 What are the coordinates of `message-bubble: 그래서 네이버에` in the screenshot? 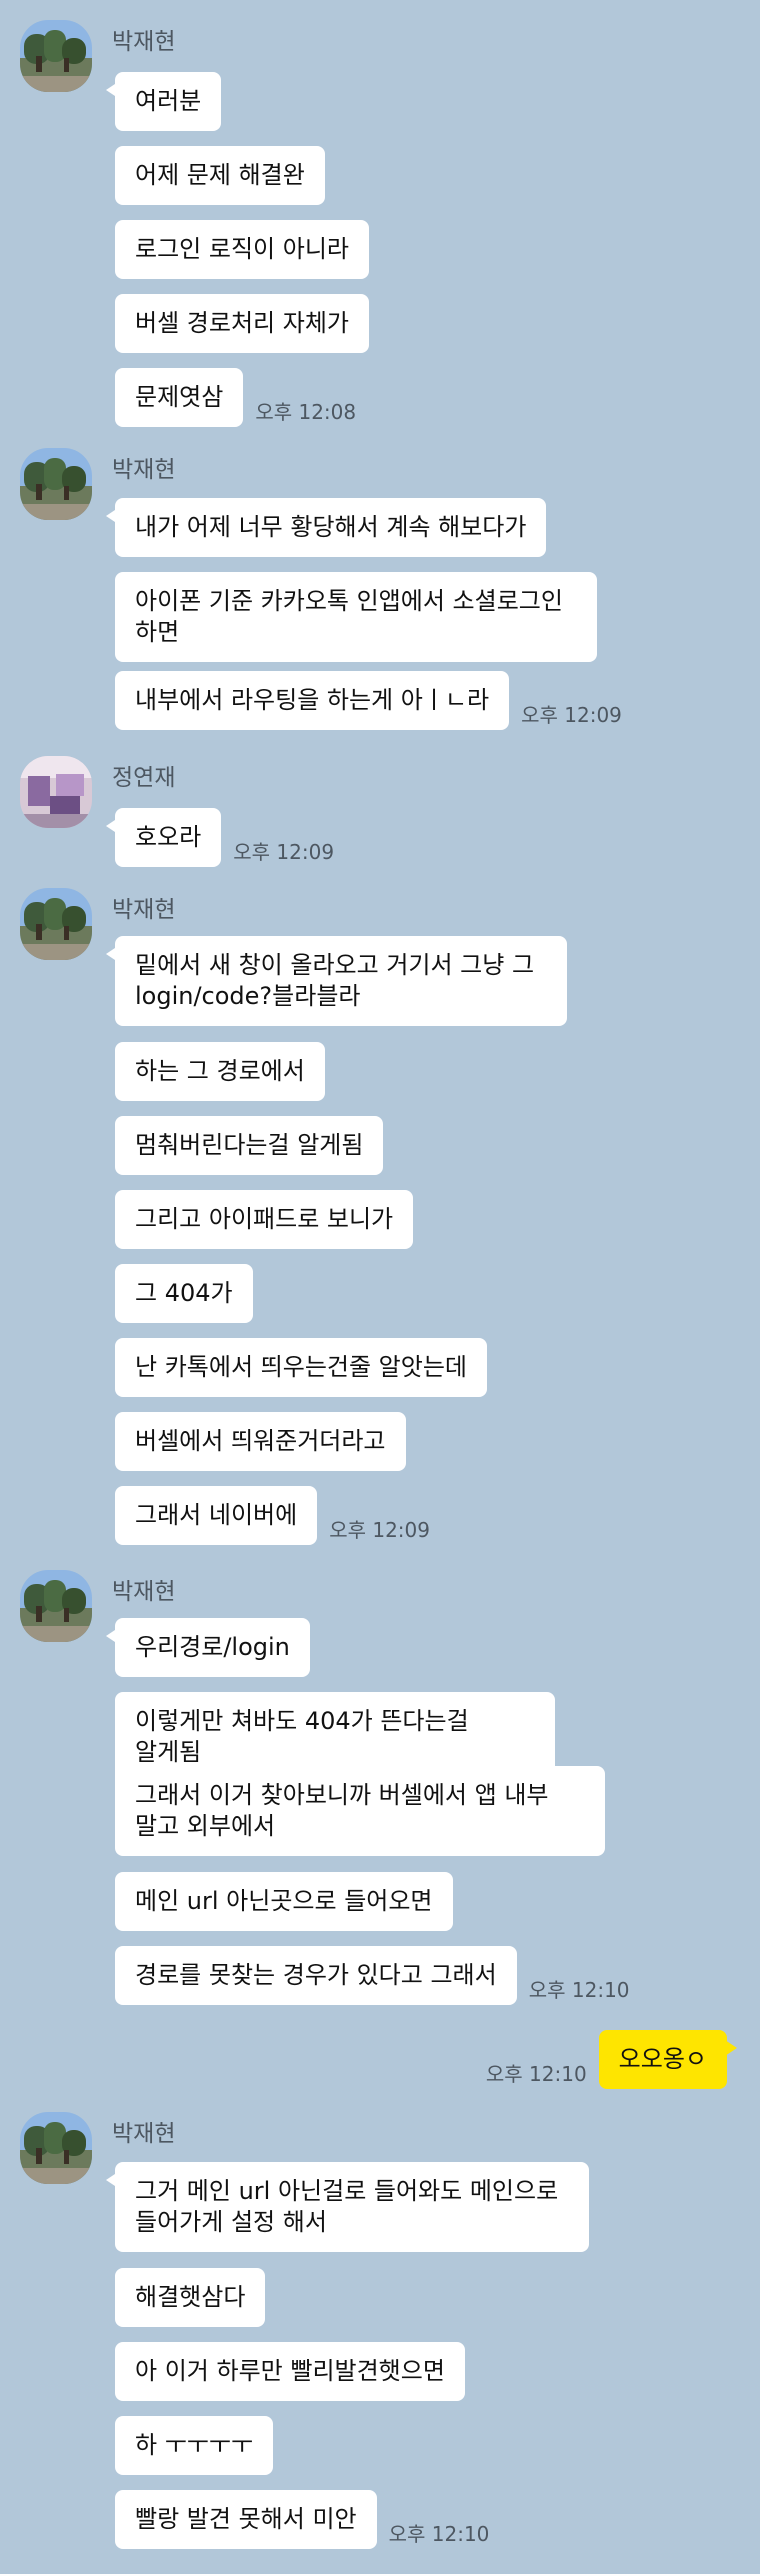 It's located at (216, 1515).